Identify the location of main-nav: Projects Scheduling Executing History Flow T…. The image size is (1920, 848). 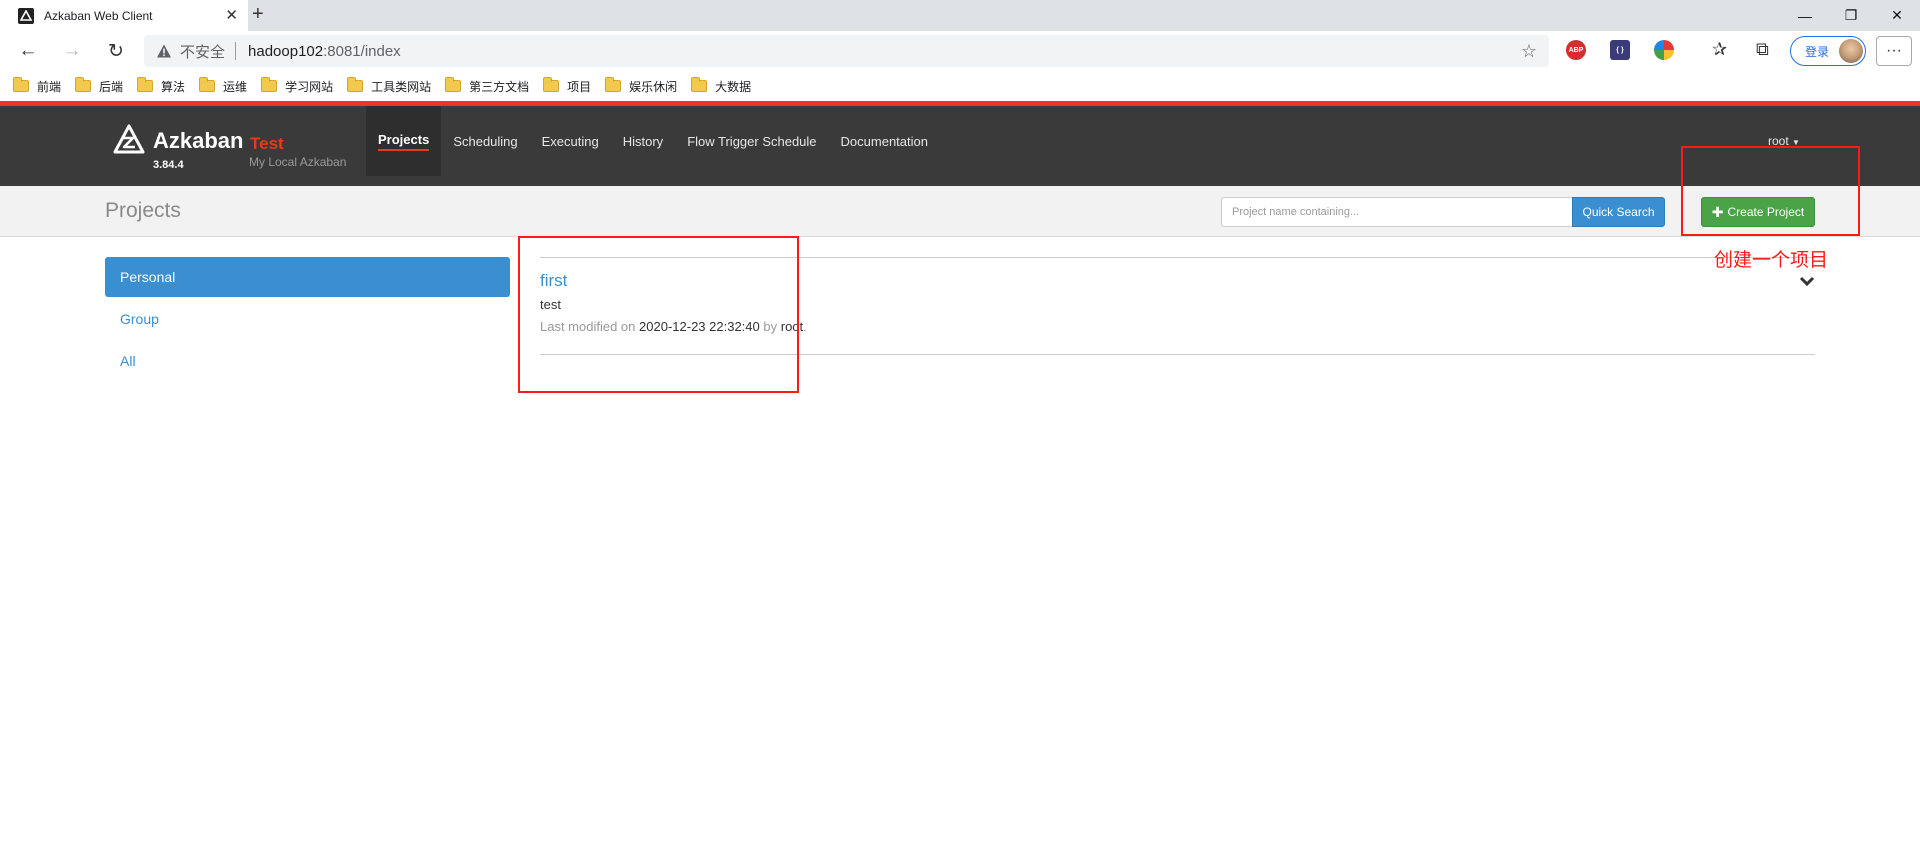
(653, 141).